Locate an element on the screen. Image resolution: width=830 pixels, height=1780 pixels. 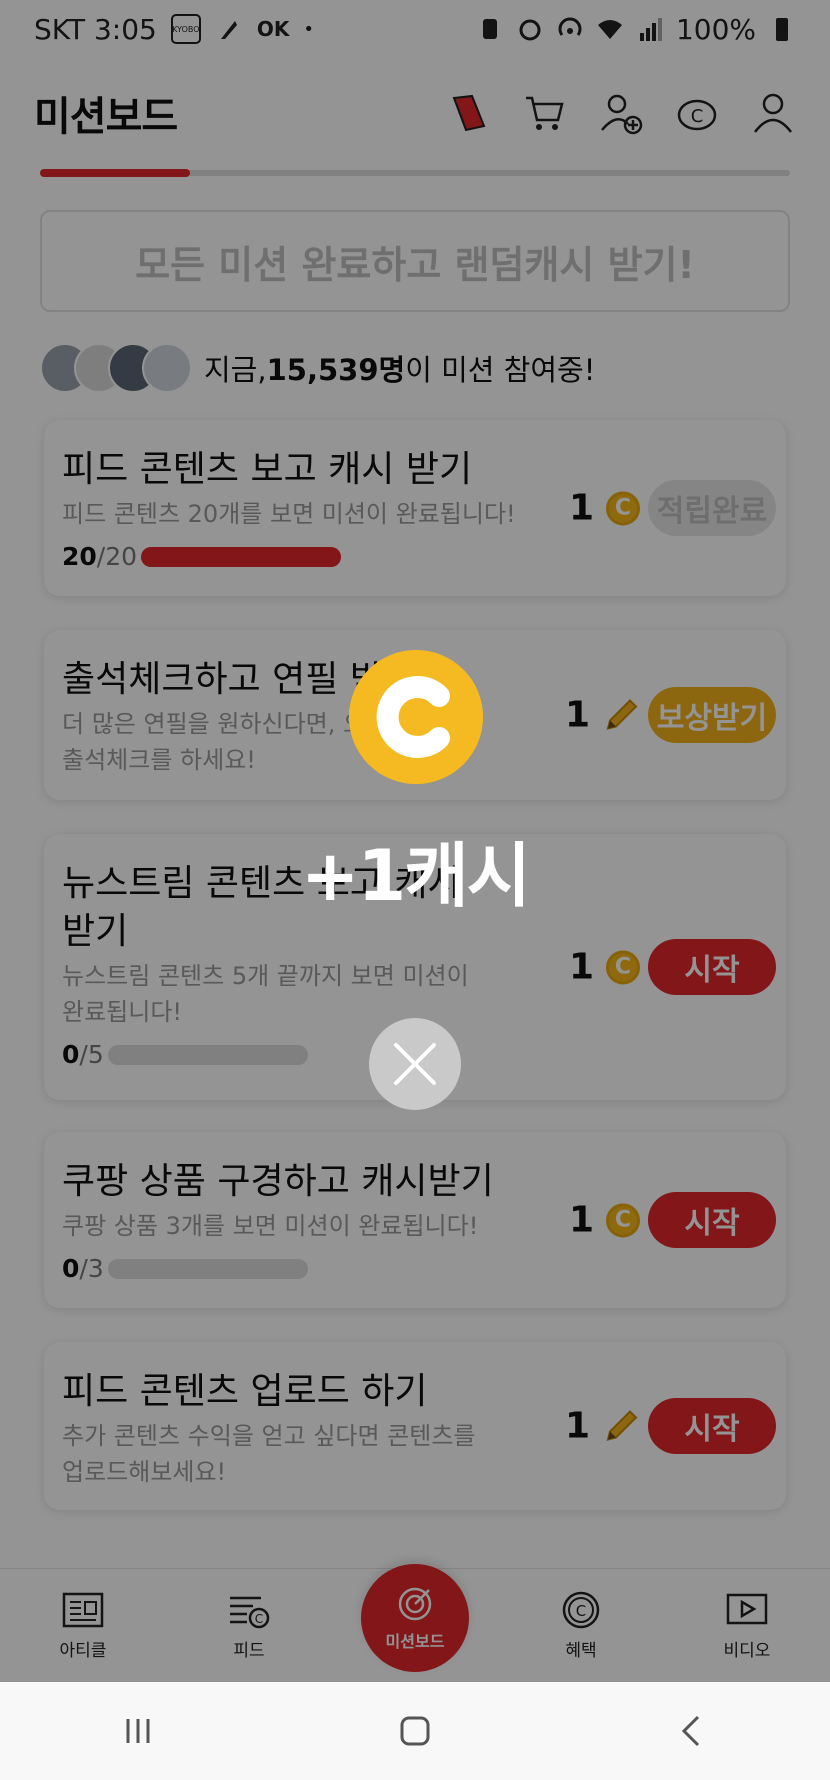
close-icon is located at coordinates (415, 1064).